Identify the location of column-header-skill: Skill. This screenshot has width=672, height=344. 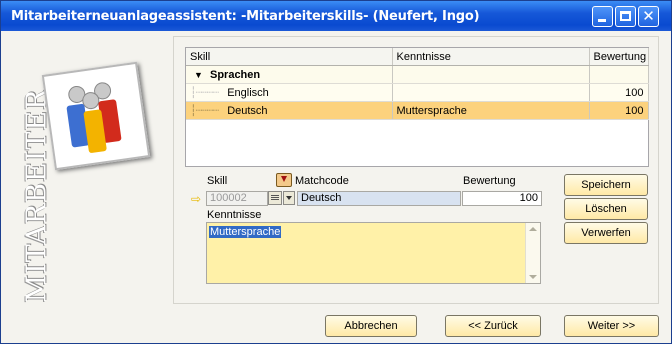
(289, 57).